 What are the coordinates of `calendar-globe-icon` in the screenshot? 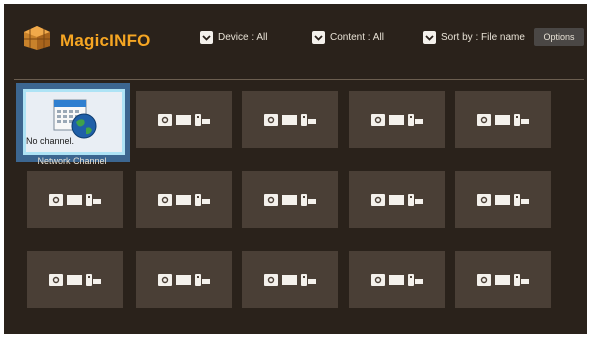 It's located at (75, 119).